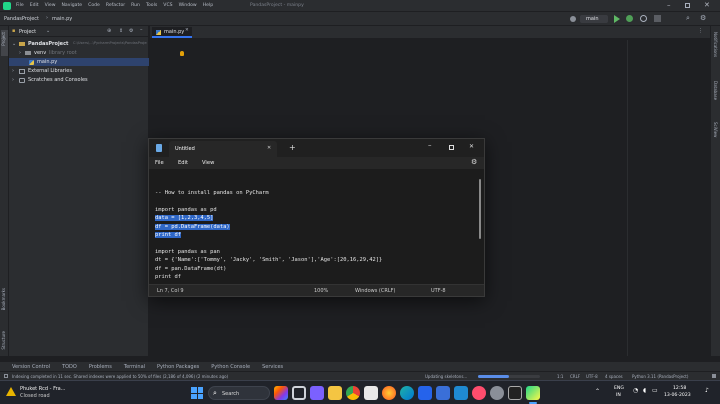 This screenshot has height=404, width=720. What do you see at coordinates (335, 393) in the screenshot?
I see `file-explorer-icon` at bounding box center [335, 393].